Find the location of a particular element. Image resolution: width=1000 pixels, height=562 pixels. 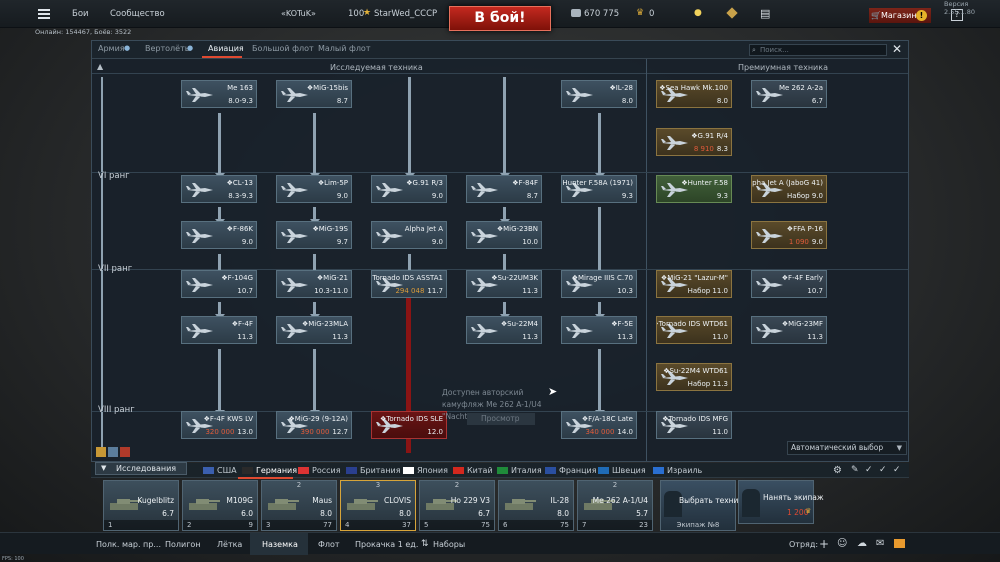

vehicle-card: ❖G.91 R/3 9.0 is located at coordinates (409, 189).